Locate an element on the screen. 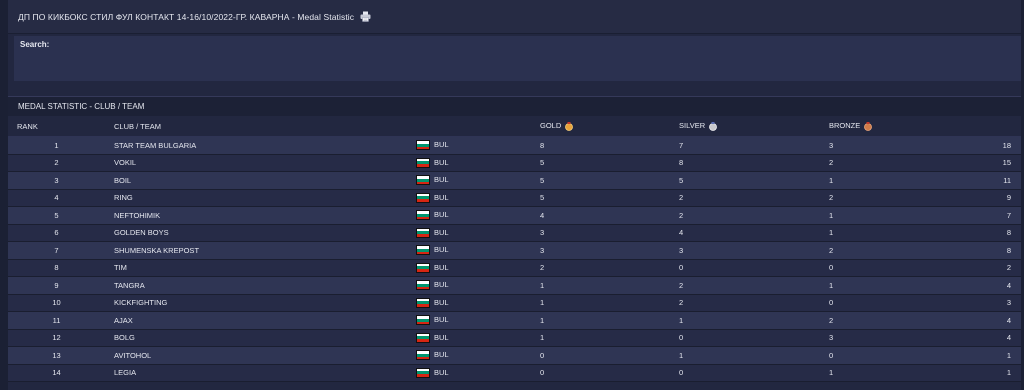 The width and height of the screenshot is (1024, 390). table-row: 10 KICKFIGHTING BUL 1 2 0 3 is located at coordinates (514, 303).